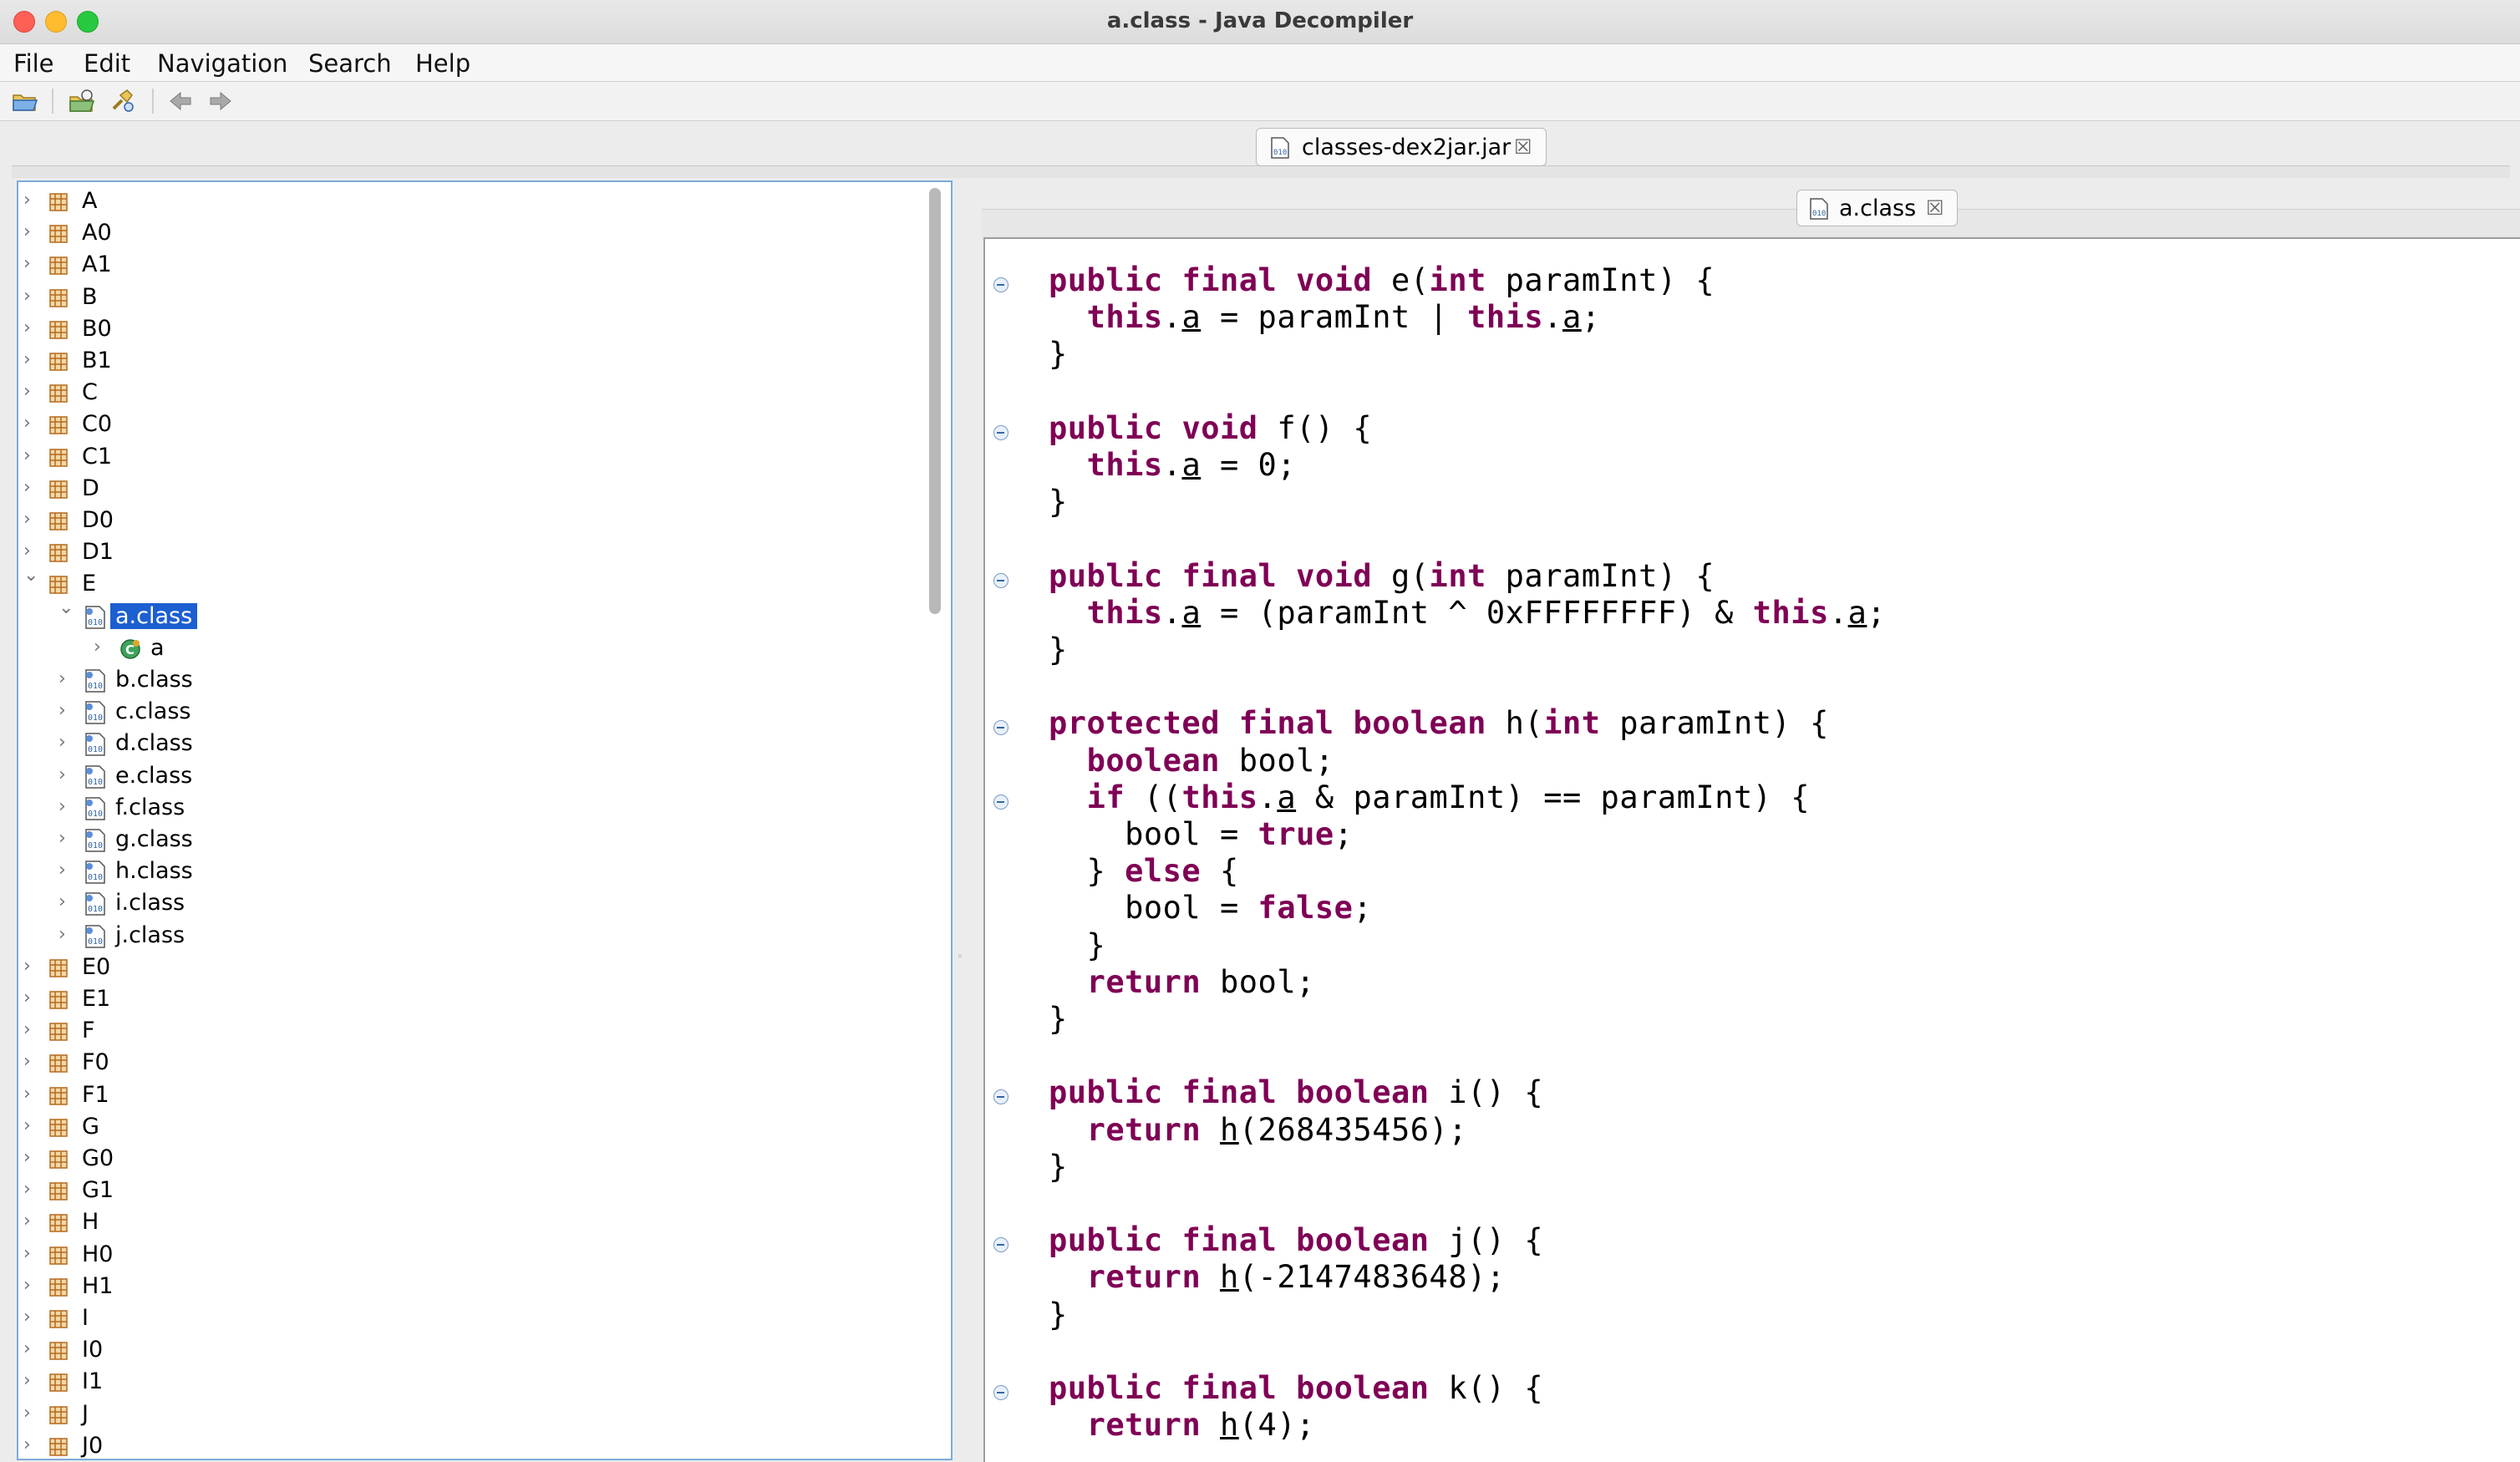  What do you see at coordinates (473, 999) in the screenshot?
I see `tree-node: › E1` at bounding box center [473, 999].